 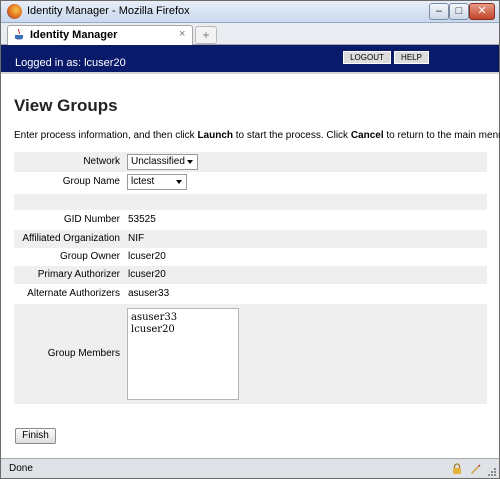 What do you see at coordinates (457, 468) in the screenshot?
I see `lock-icon` at bounding box center [457, 468].